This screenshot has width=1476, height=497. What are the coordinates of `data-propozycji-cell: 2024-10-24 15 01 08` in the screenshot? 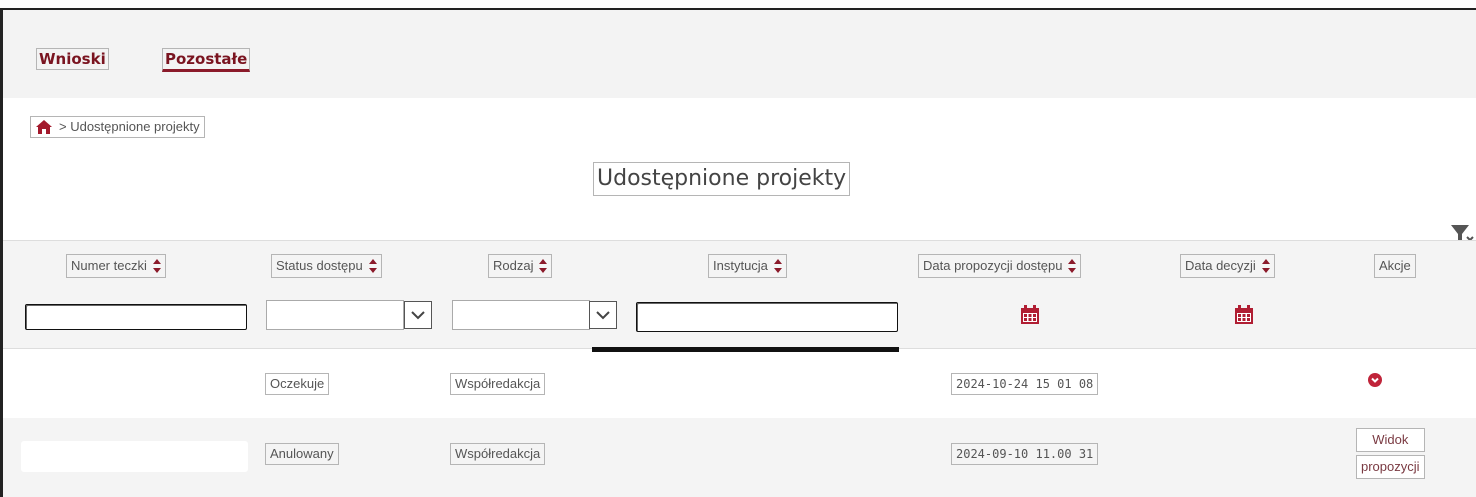 It's located at (1025, 384).